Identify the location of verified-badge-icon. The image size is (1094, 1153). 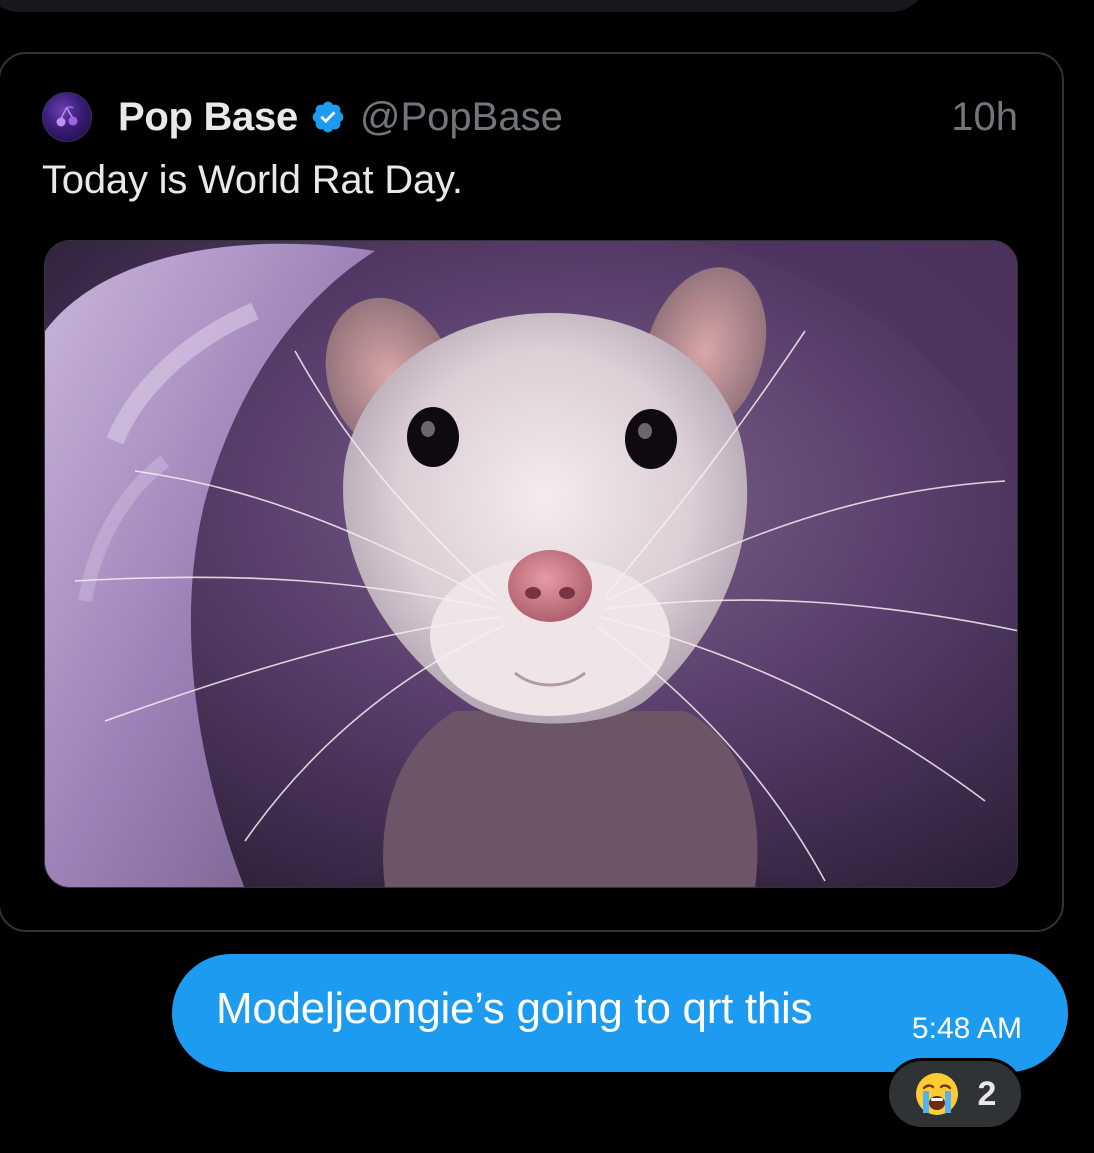
(328, 117).